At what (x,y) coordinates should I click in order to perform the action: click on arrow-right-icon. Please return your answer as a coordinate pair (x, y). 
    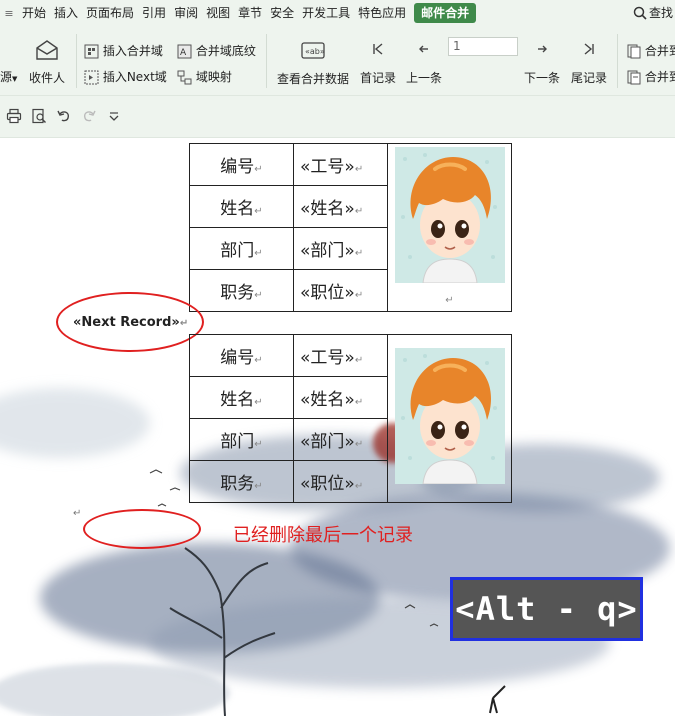
    Looking at the image, I should click on (542, 49).